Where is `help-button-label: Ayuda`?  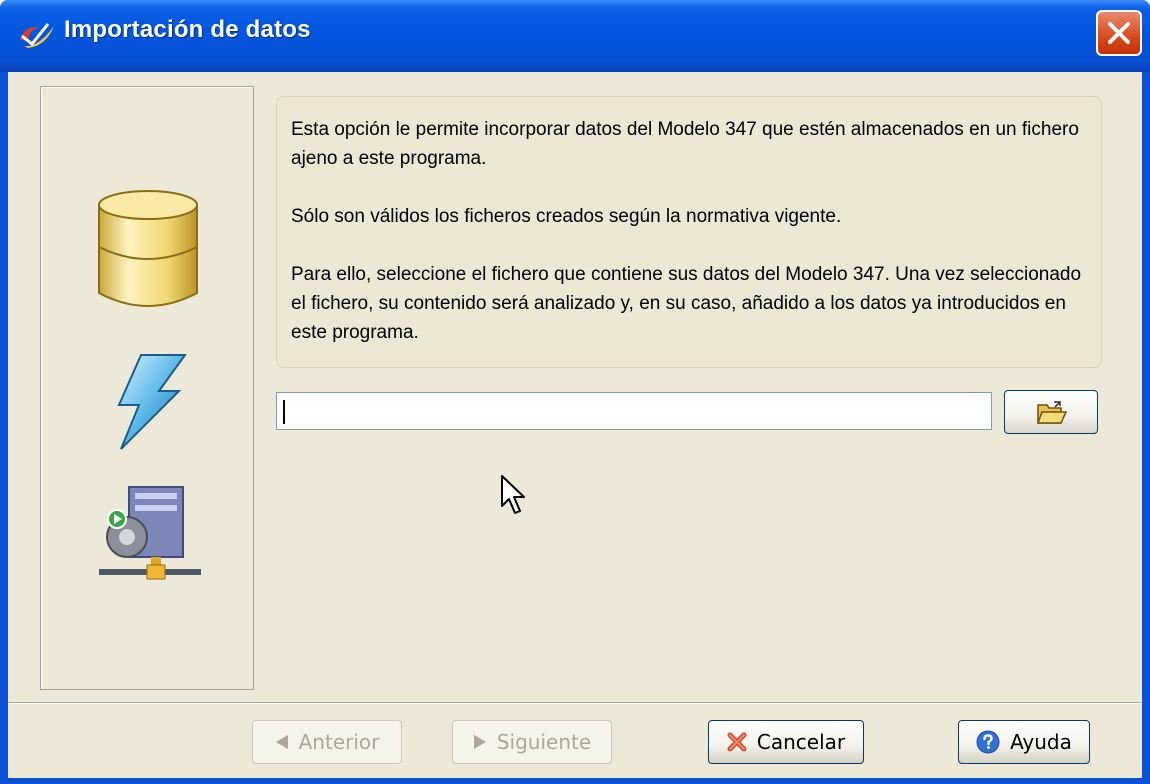 help-button-label: Ayuda is located at coordinates (1041, 742).